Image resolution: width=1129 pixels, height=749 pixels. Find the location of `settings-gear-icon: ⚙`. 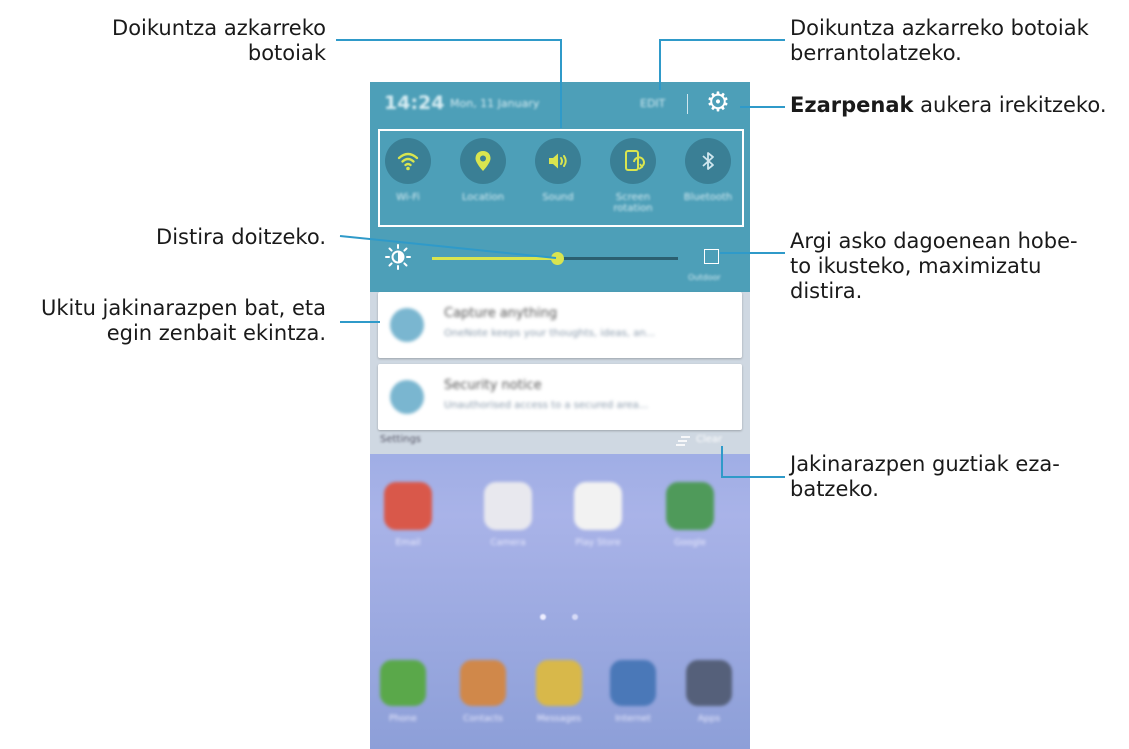

settings-gear-icon: ⚙ is located at coordinates (718, 103).